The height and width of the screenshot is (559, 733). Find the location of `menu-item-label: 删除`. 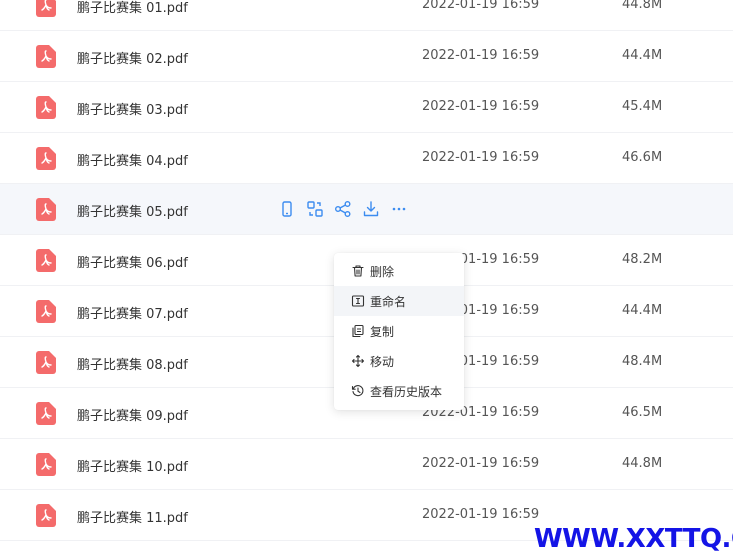

menu-item-label: 删除 is located at coordinates (382, 272).